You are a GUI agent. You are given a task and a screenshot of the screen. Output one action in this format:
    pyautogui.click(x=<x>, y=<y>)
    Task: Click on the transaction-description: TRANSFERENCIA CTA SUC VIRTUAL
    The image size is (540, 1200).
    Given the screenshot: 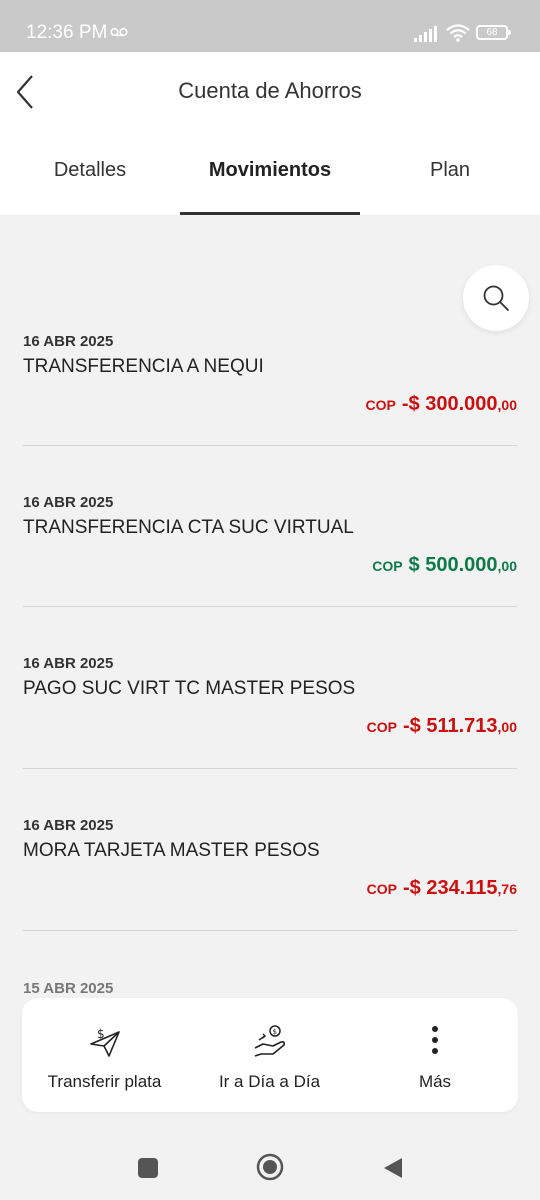 What is the action you would take?
    pyautogui.click(x=188, y=527)
    